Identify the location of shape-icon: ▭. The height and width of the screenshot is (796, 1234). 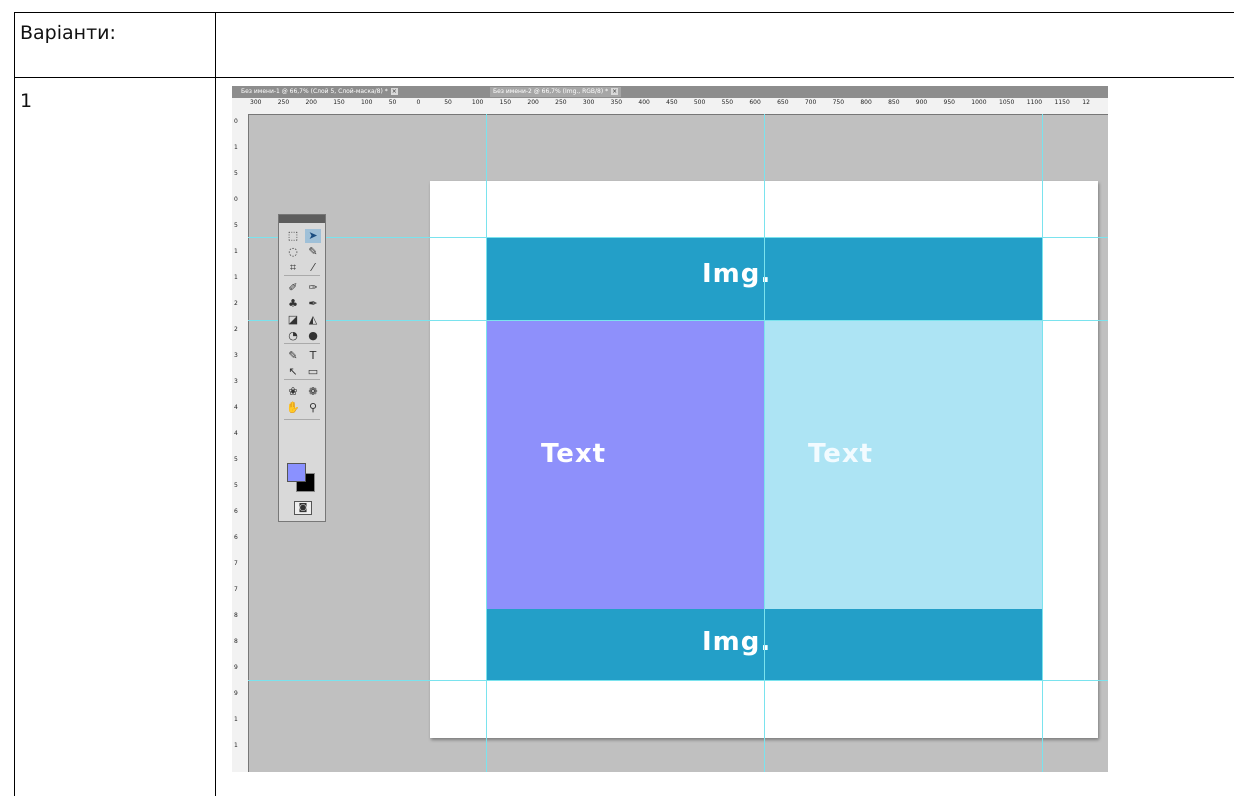
(313, 372).